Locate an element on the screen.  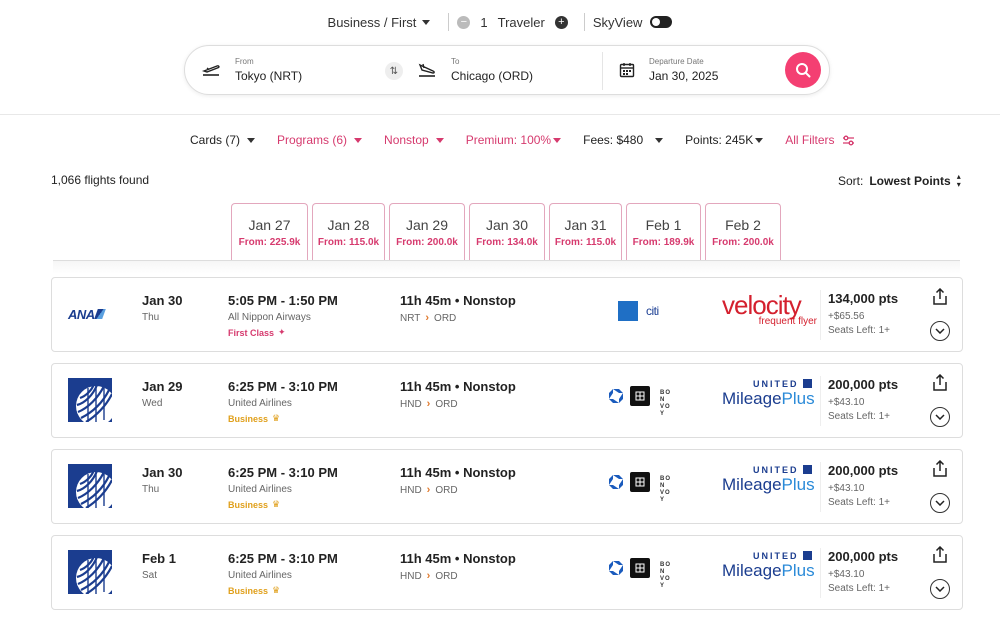
airline-logo-text: ANA is located at coordinates (81, 314).